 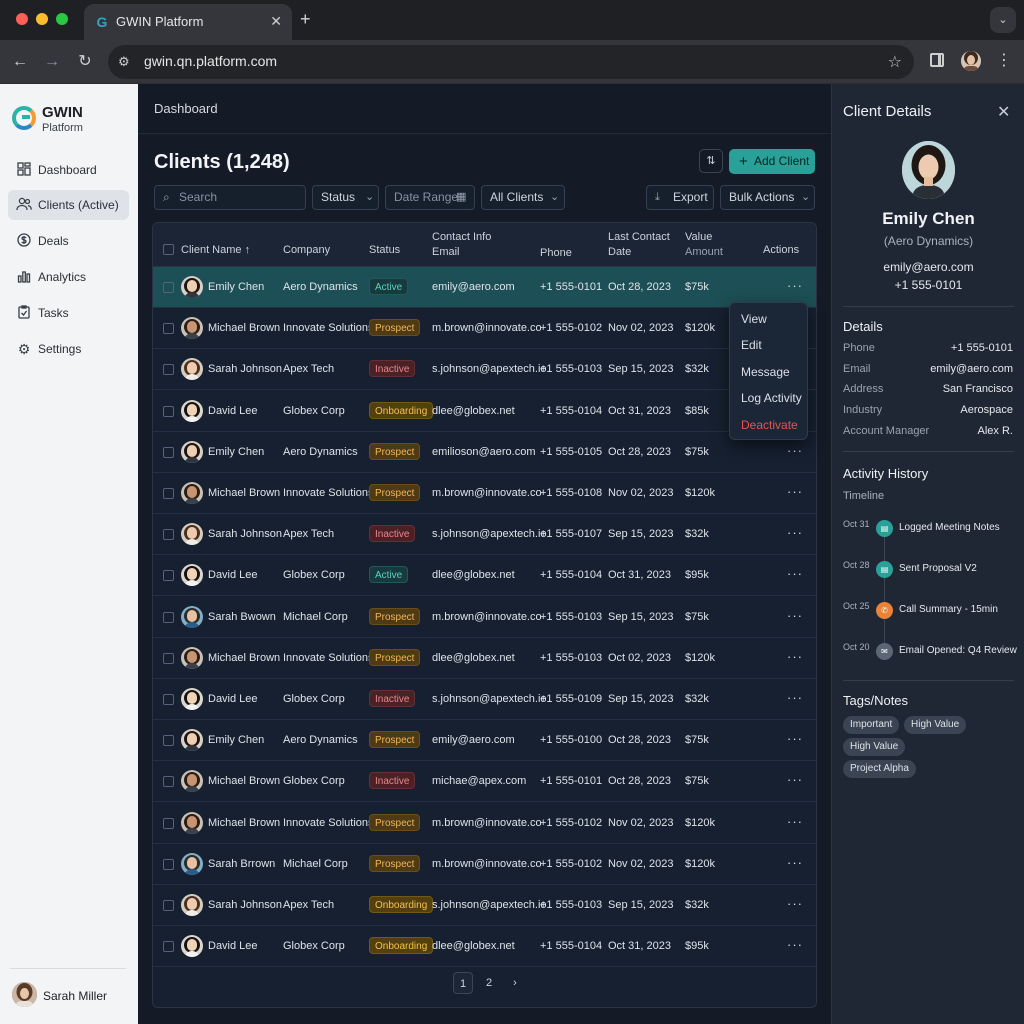 I want to click on col-value: Value, so click(x=698, y=237).